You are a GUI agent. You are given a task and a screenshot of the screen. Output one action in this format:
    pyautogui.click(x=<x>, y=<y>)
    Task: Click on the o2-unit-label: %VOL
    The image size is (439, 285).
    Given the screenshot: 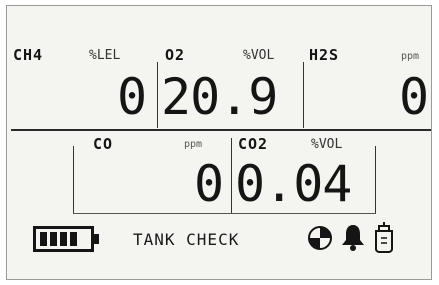 What is the action you would take?
    pyautogui.click(x=259, y=55)
    